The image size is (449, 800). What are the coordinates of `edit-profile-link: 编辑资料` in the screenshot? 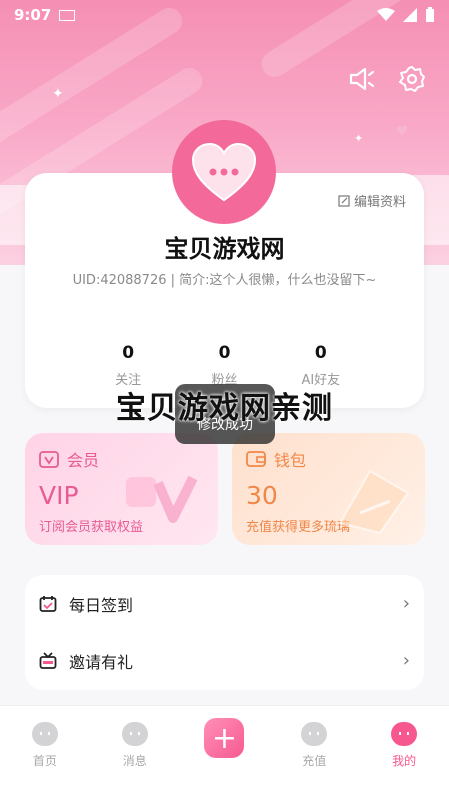 It's located at (372, 200).